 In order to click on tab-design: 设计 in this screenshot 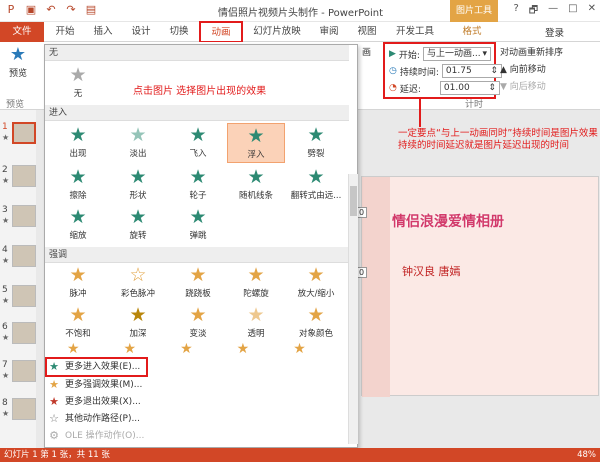, I will do `click(141, 32)`.